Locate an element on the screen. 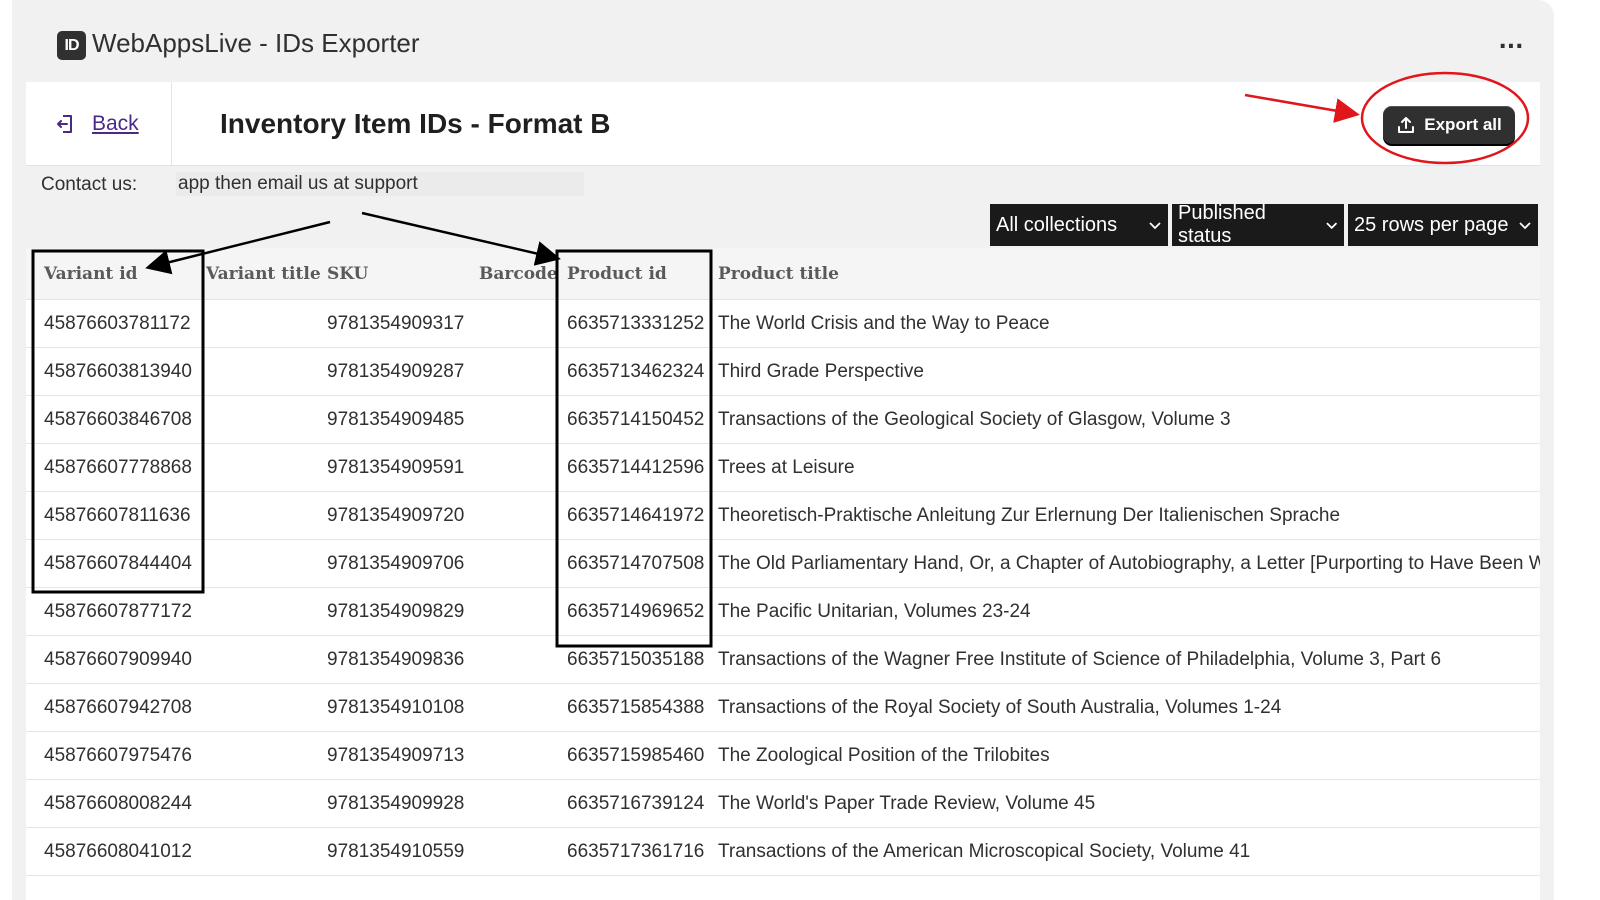 This screenshot has width=1600, height=900. cell-product-id: 6635716739124 is located at coordinates (636, 803).